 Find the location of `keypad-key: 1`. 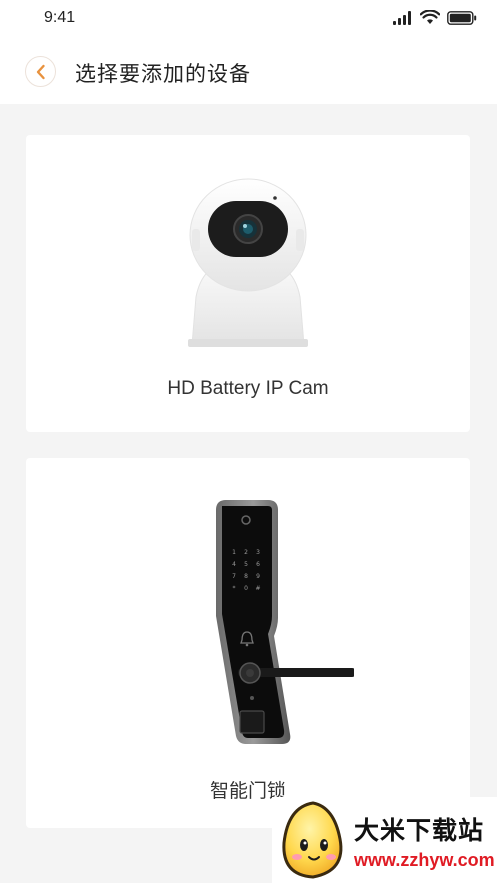

keypad-key: 1 is located at coordinates (234, 552).